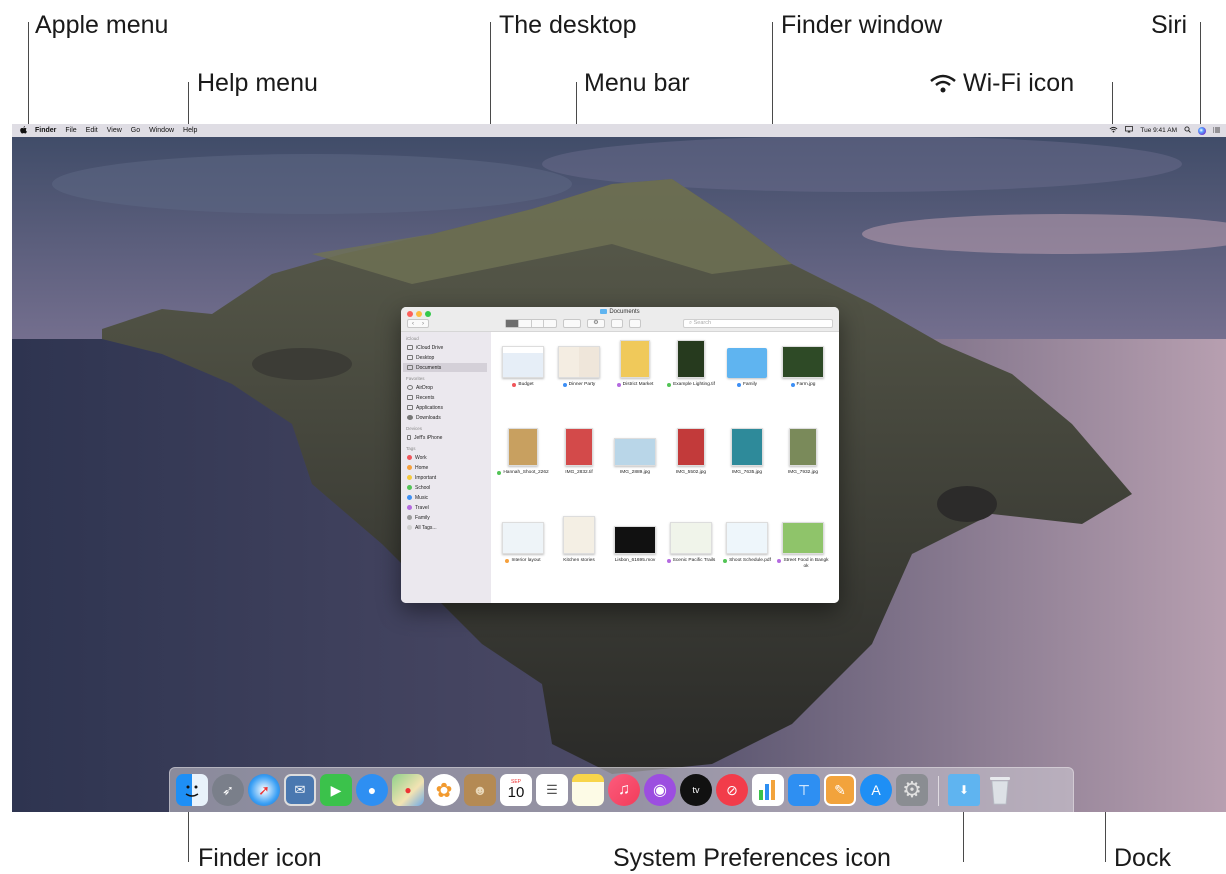 The width and height of the screenshot is (1226, 874). Describe the element at coordinates (617, 323) in the screenshot. I see `share-button` at that location.